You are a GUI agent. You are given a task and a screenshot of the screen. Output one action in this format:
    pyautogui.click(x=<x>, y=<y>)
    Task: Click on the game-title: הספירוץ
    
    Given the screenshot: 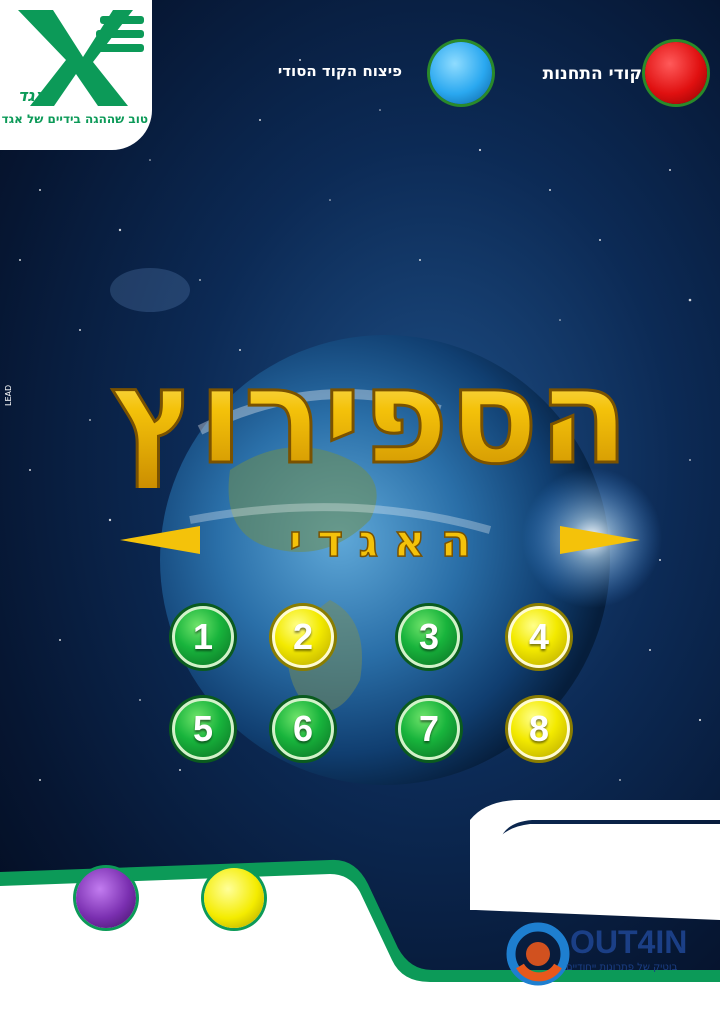 What is the action you would take?
    pyautogui.click(x=369, y=414)
    